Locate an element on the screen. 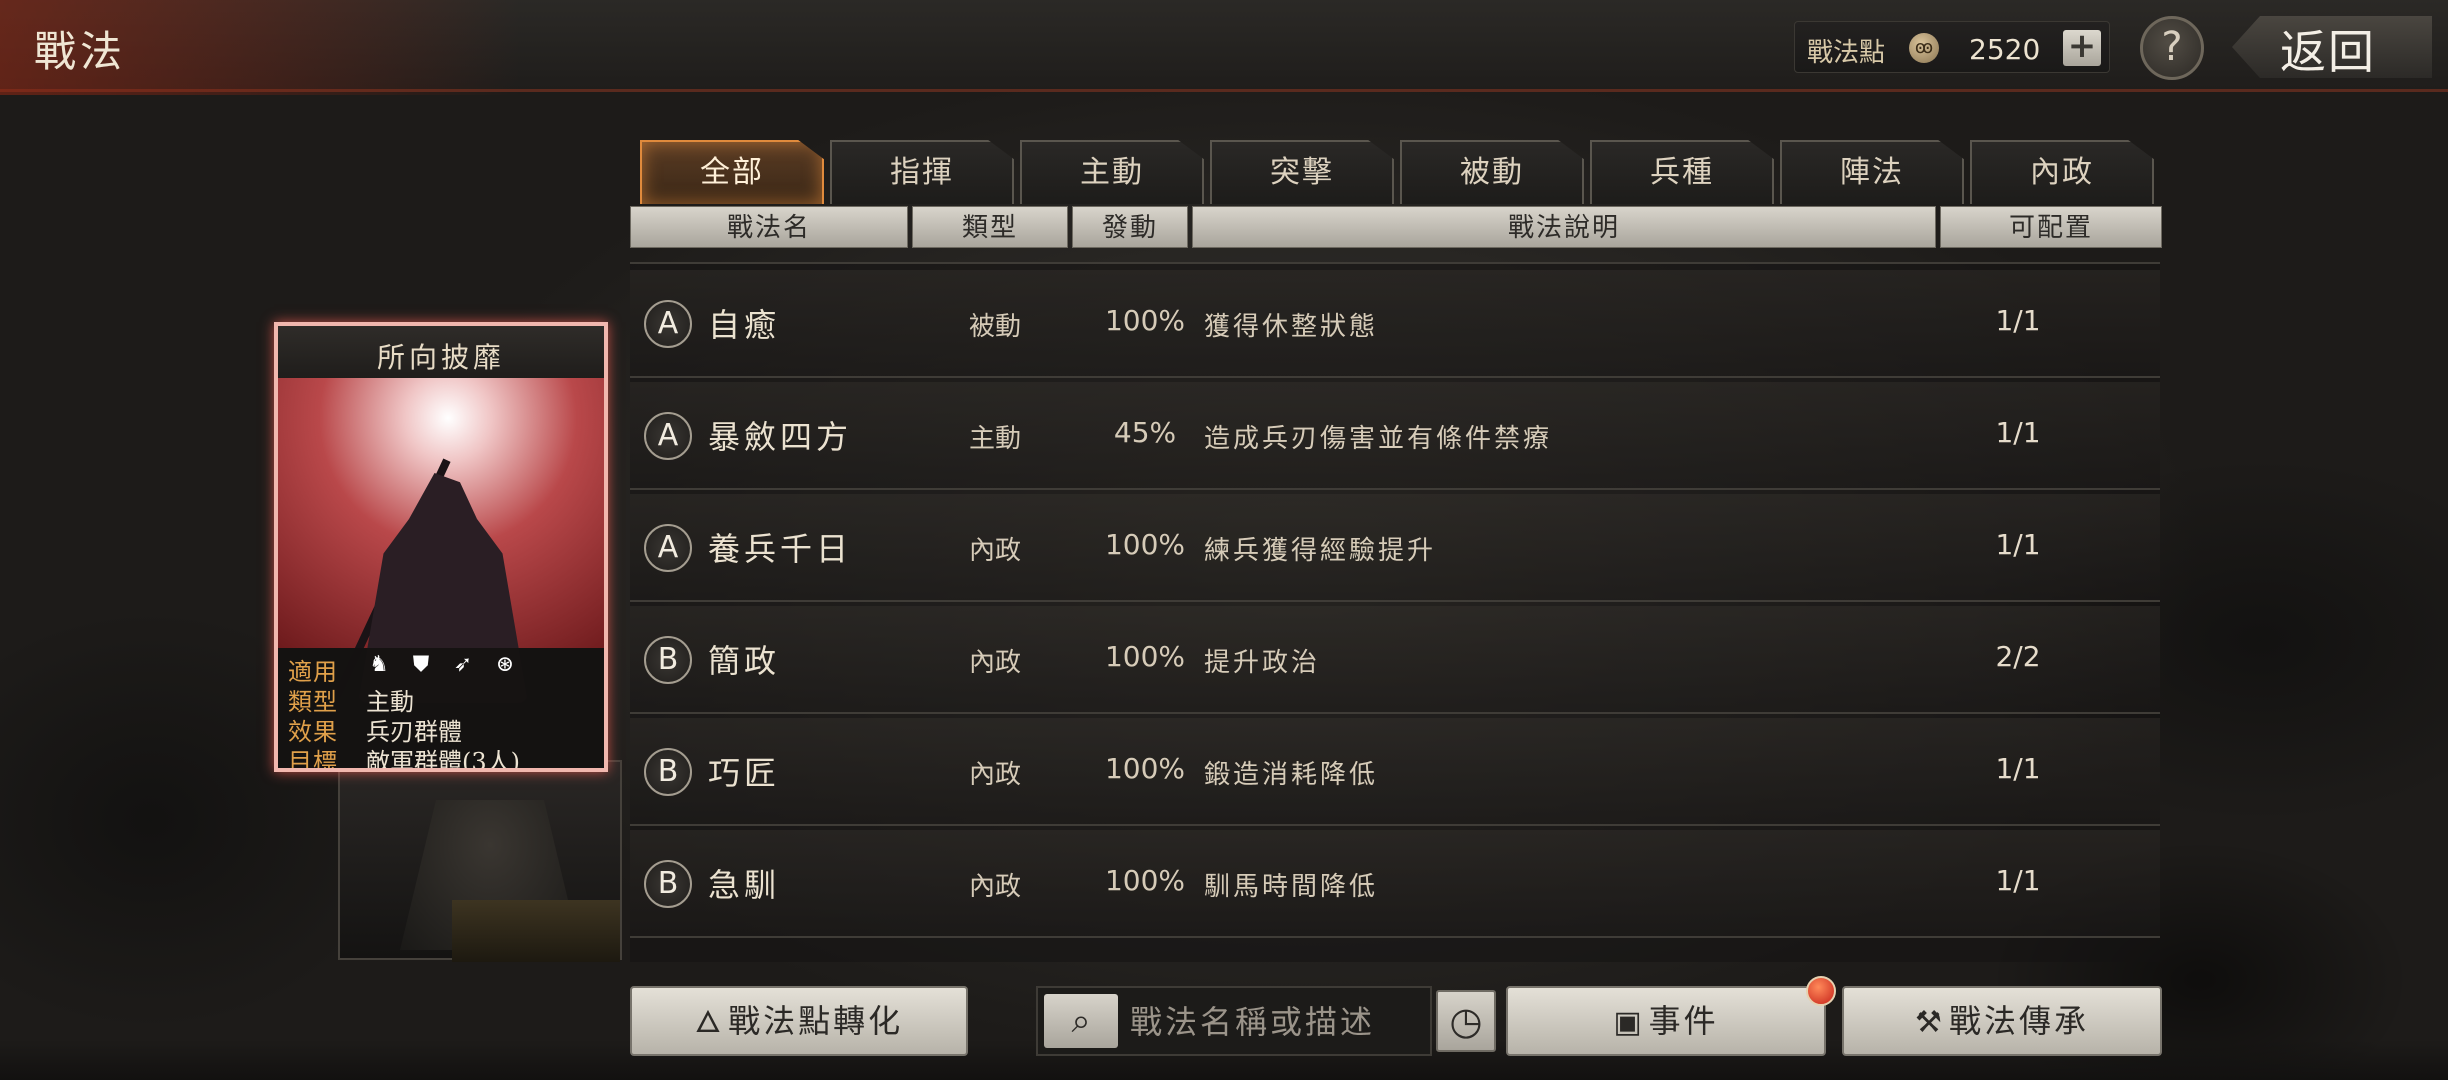  tactic-description: 造成兵刃傷害並有條件禁療 is located at coordinates (1378, 439).